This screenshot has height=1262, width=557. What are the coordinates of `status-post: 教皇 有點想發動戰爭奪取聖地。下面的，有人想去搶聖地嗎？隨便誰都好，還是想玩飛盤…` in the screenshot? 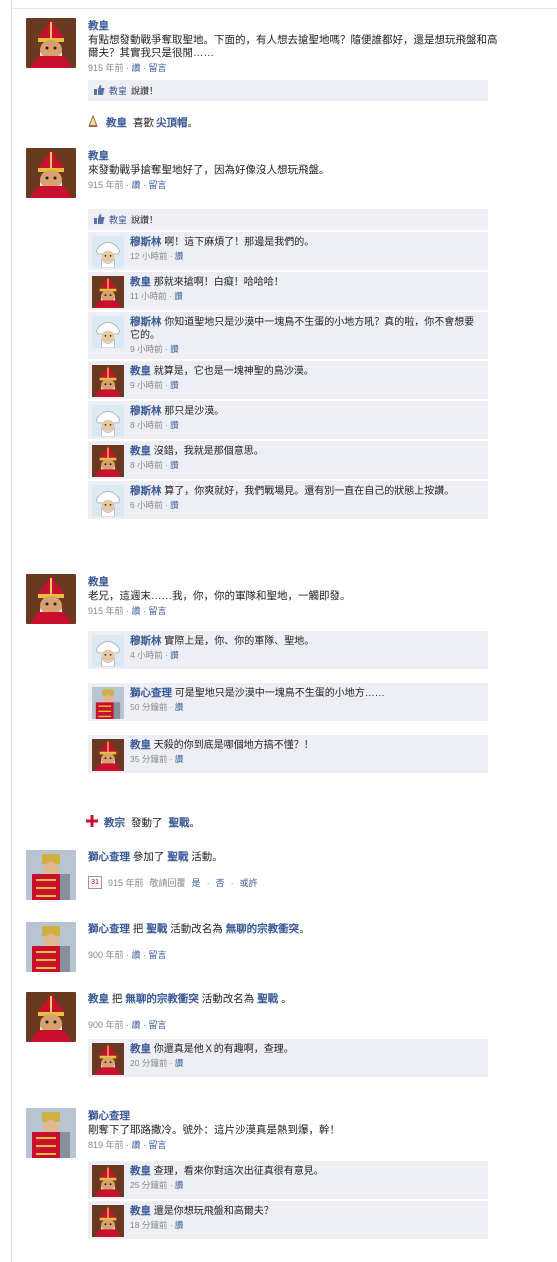 It's located at (286, 59).